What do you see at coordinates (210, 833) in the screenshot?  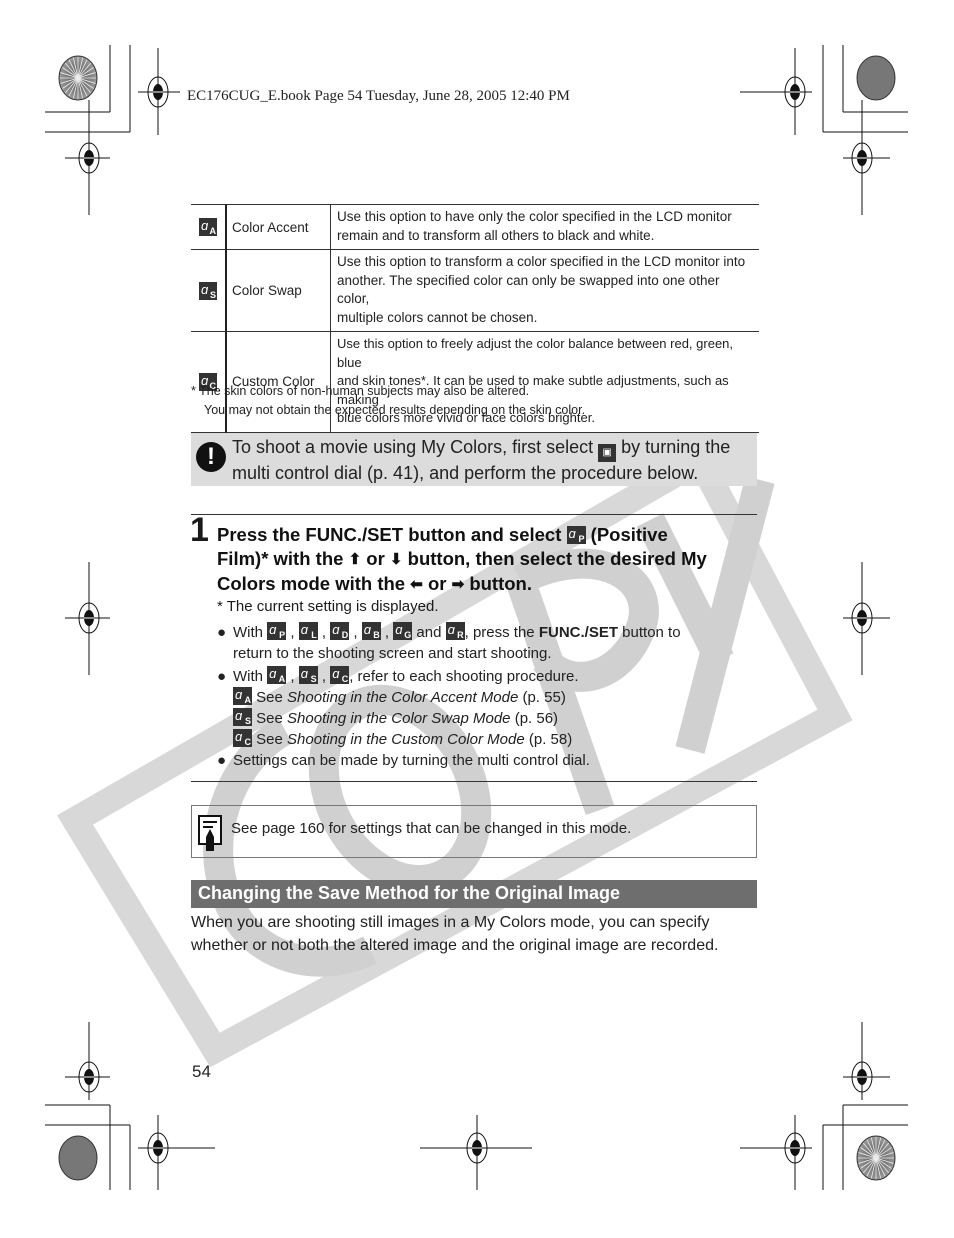 I see `memo-icon` at bounding box center [210, 833].